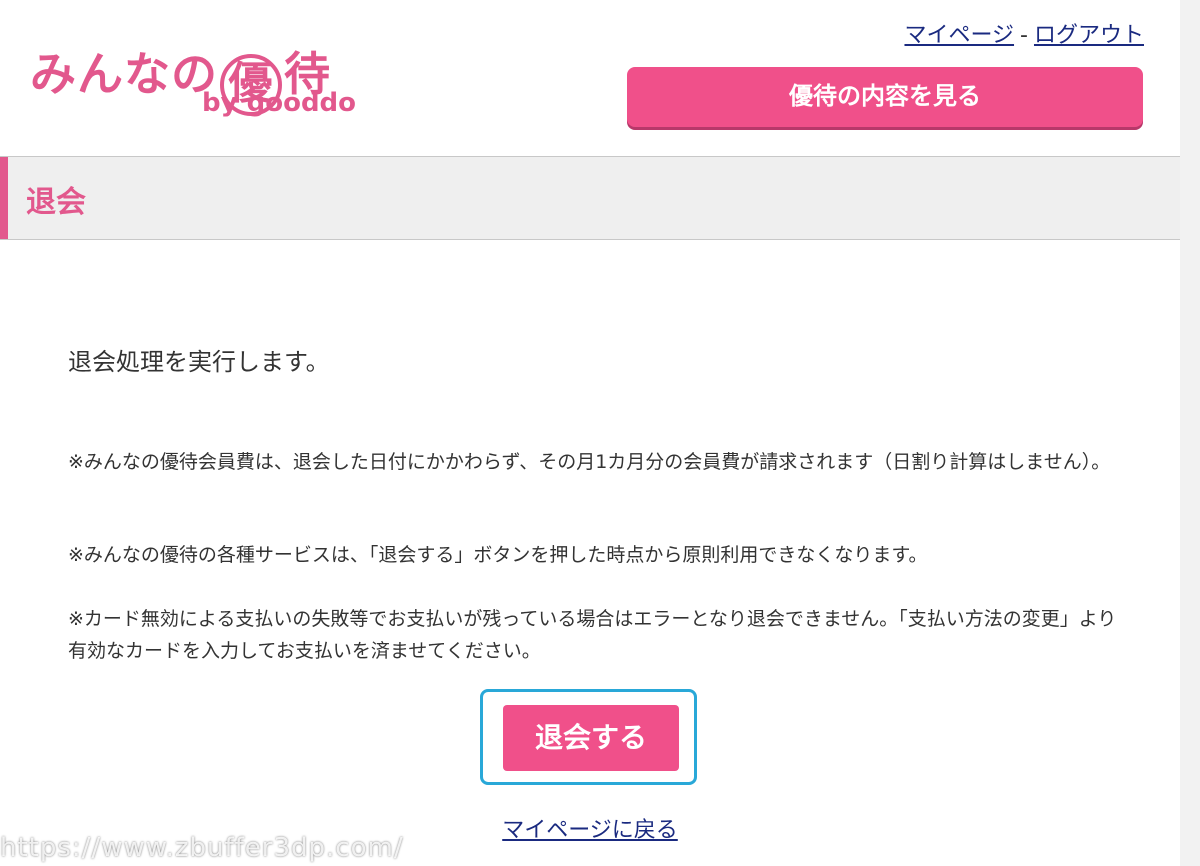 The width and height of the screenshot is (1200, 866). I want to click on site-logo: みんなの優待 by gooddo, so click(195, 69).